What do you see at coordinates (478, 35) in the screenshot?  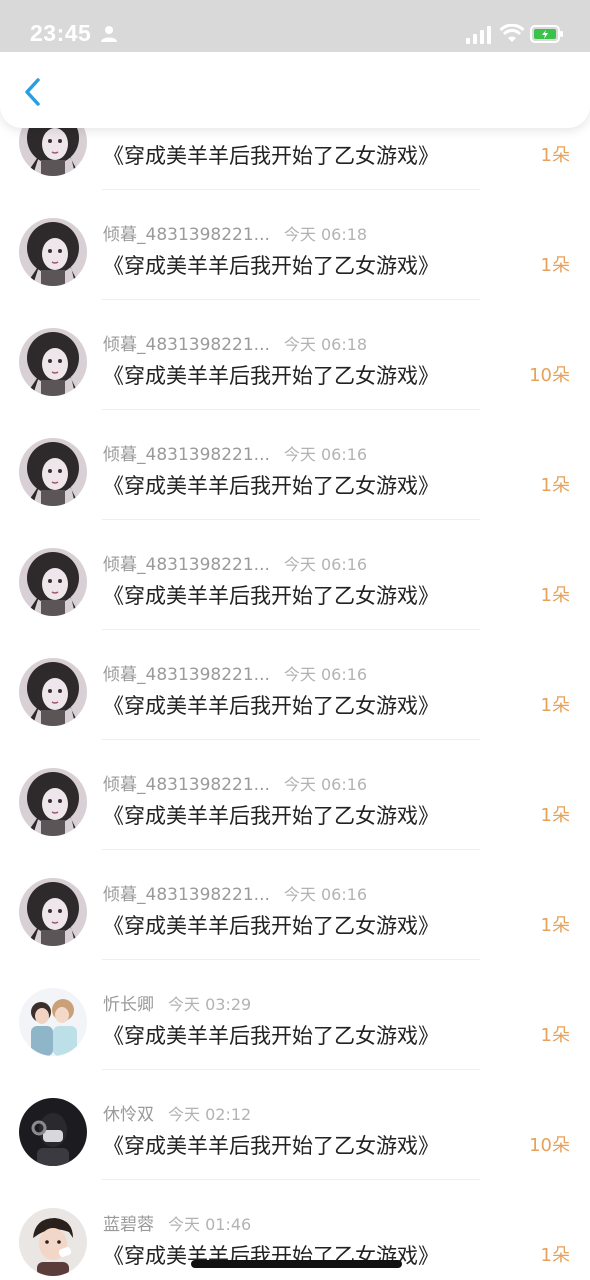 I see `signal-icon` at bounding box center [478, 35].